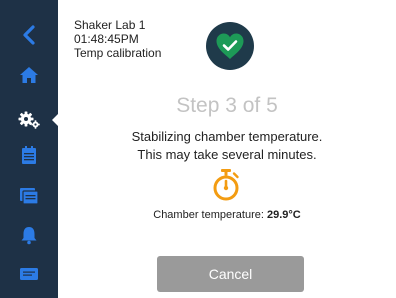  I want to click on calendar-button, so click(29, 155).